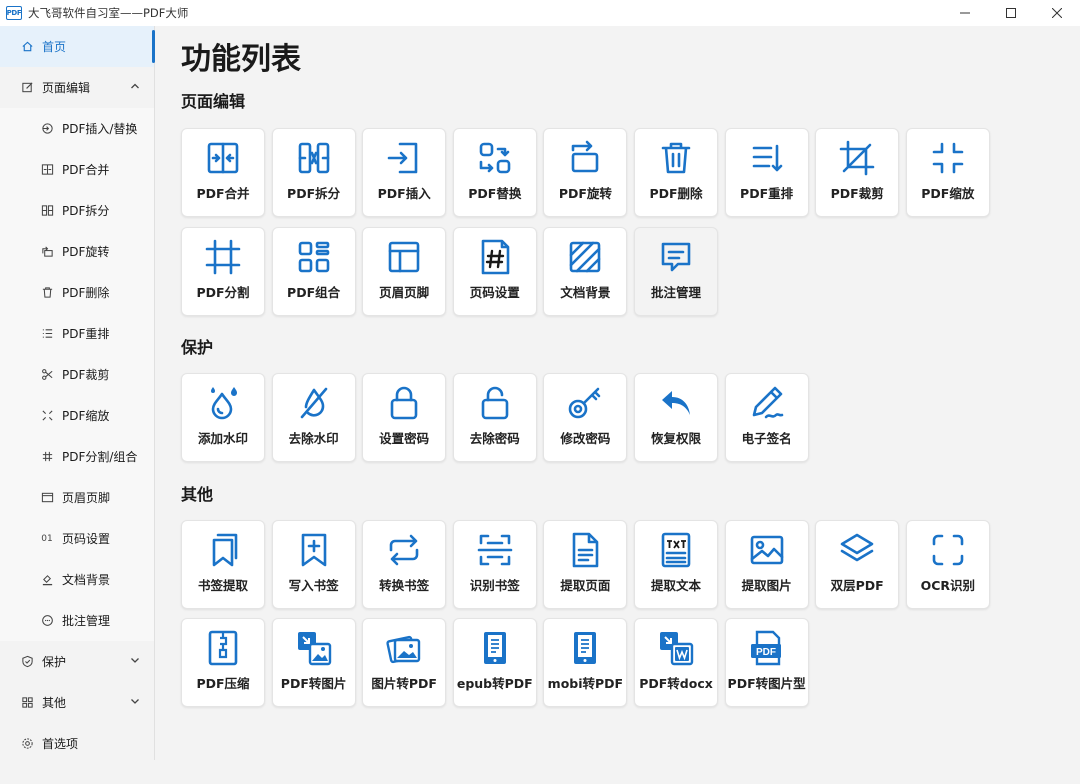 The height and width of the screenshot is (784, 1080). Describe the element at coordinates (77, 579) in the screenshot. I see `sidebar-item-doc-background: 文档背景` at that location.